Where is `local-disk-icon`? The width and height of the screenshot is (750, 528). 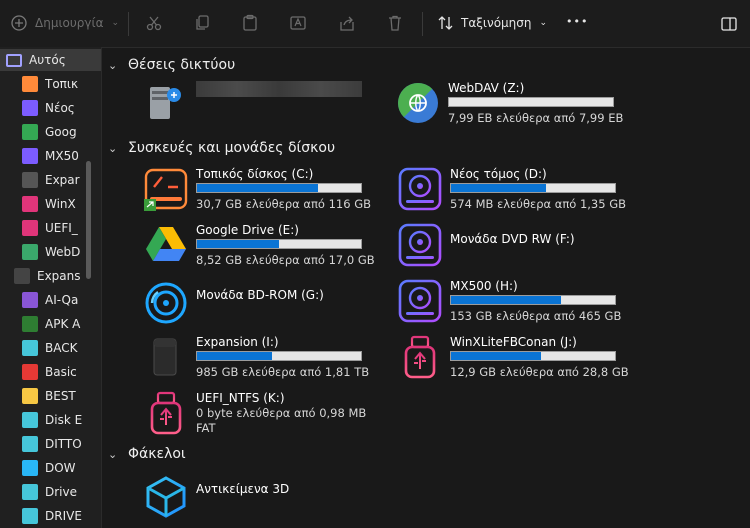 local-disk-icon is located at coordinates (166, 189).